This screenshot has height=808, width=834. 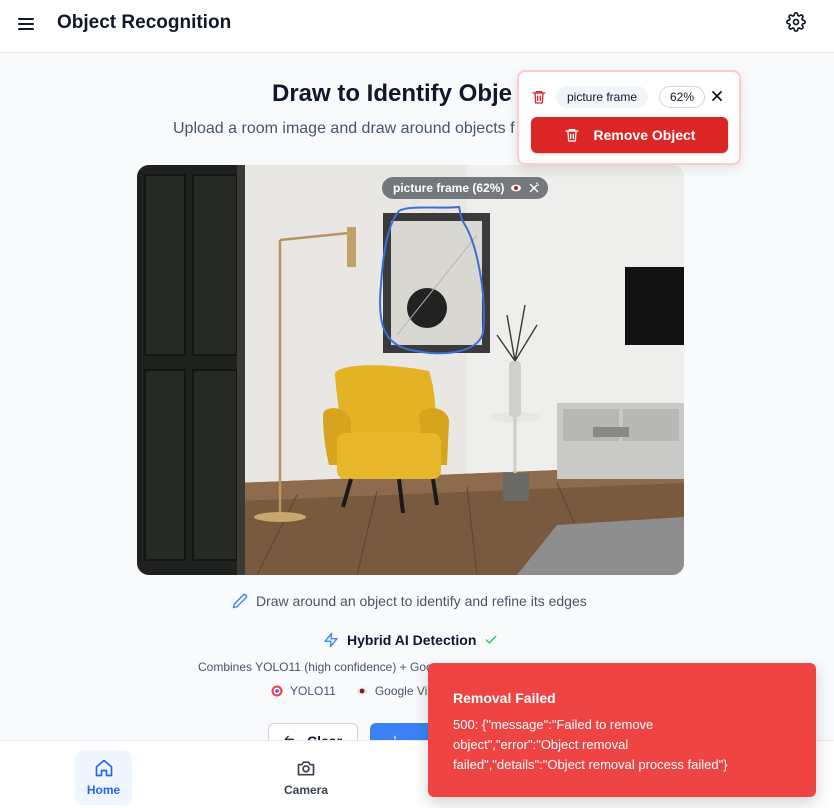 What do you see at coordinates (331, 640) in the screenshot?
I see `lightning-icon` at bounding box center [331, 640].